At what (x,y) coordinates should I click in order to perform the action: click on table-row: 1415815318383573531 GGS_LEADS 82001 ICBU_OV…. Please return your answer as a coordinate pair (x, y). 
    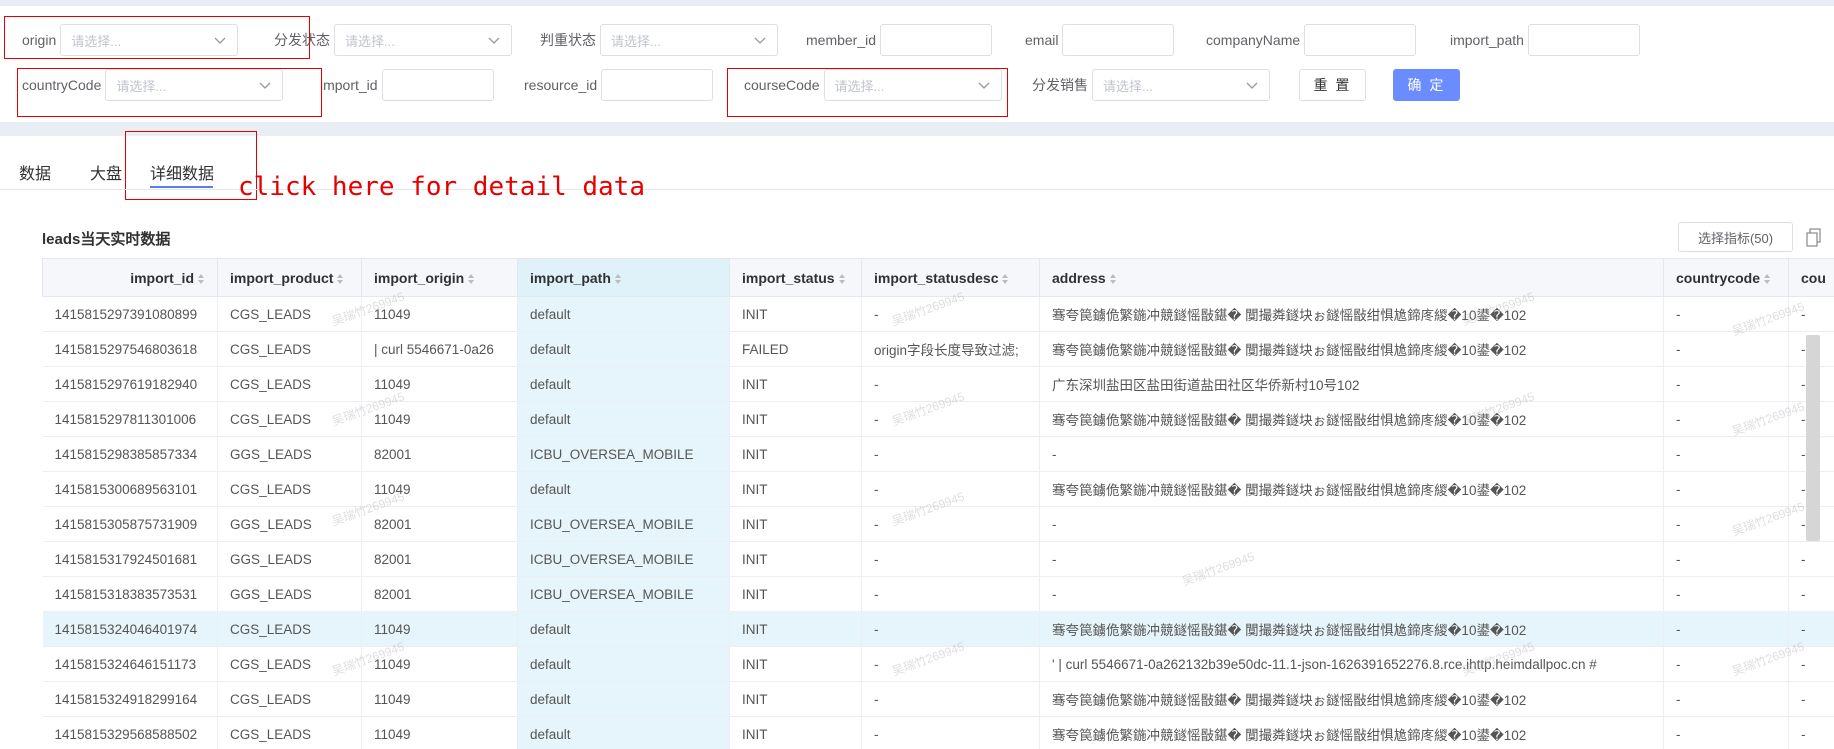
    Looking at the image, I should click on (938, 594).